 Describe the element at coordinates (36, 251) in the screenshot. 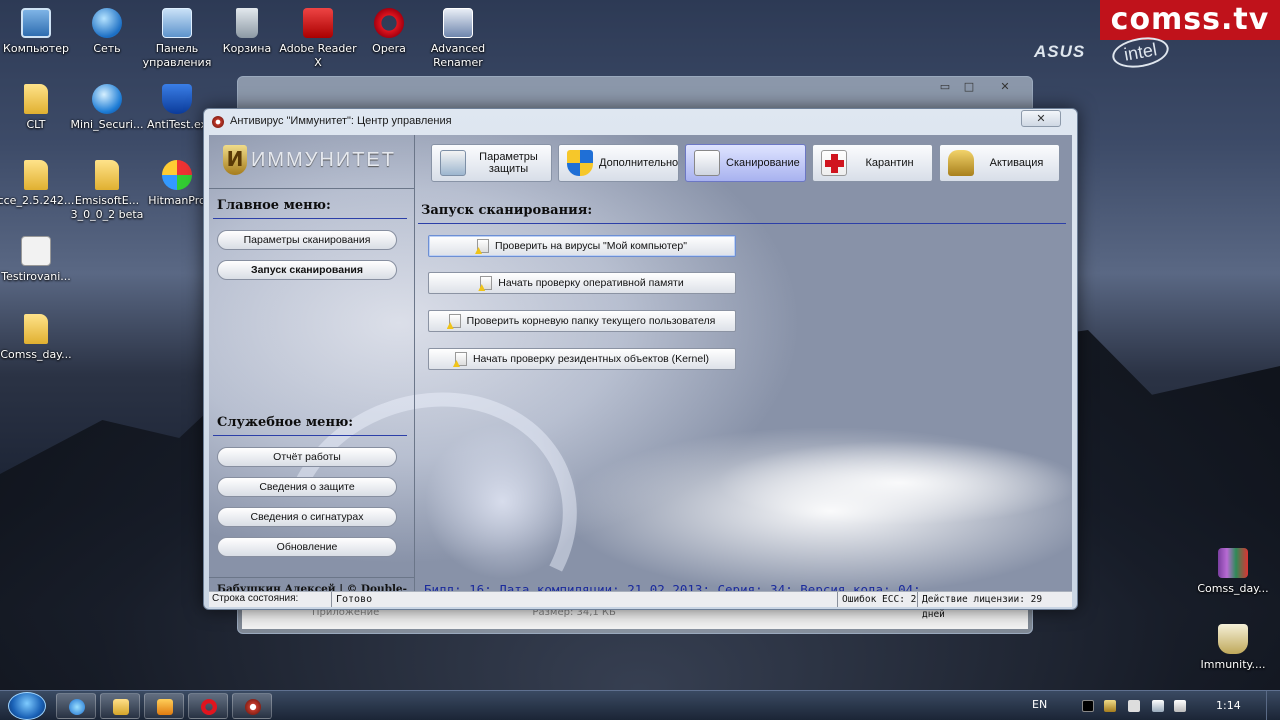

I see `document-icon` at that location.